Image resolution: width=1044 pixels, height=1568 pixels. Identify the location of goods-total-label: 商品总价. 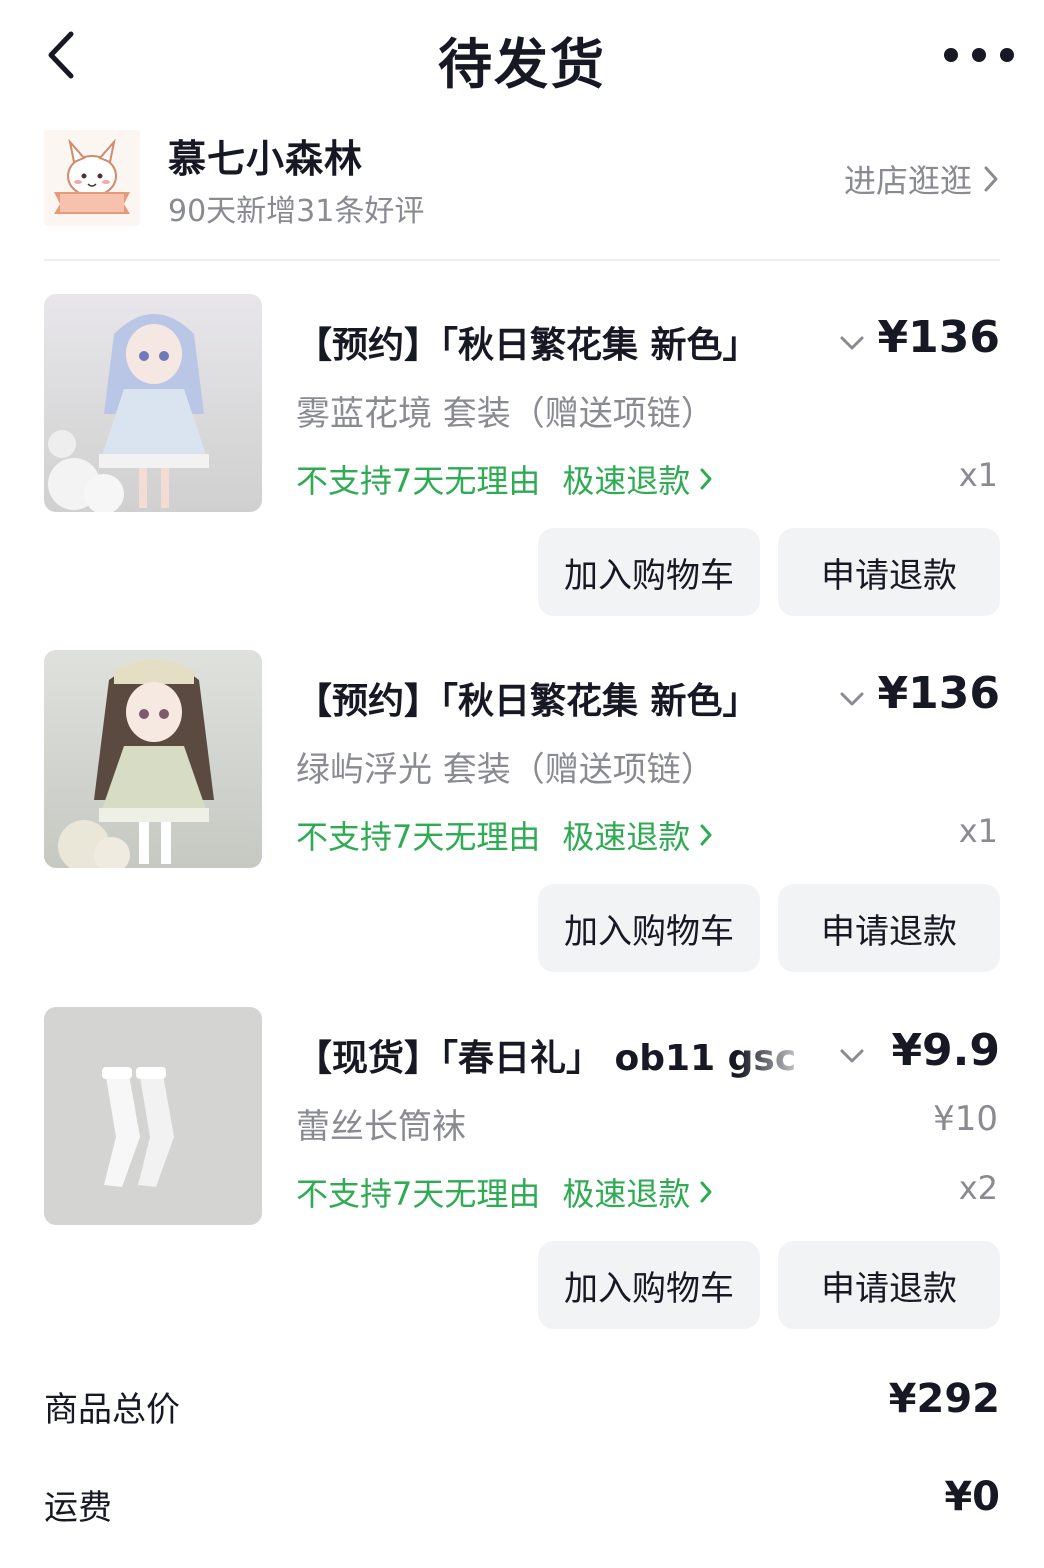
(112, 1410).